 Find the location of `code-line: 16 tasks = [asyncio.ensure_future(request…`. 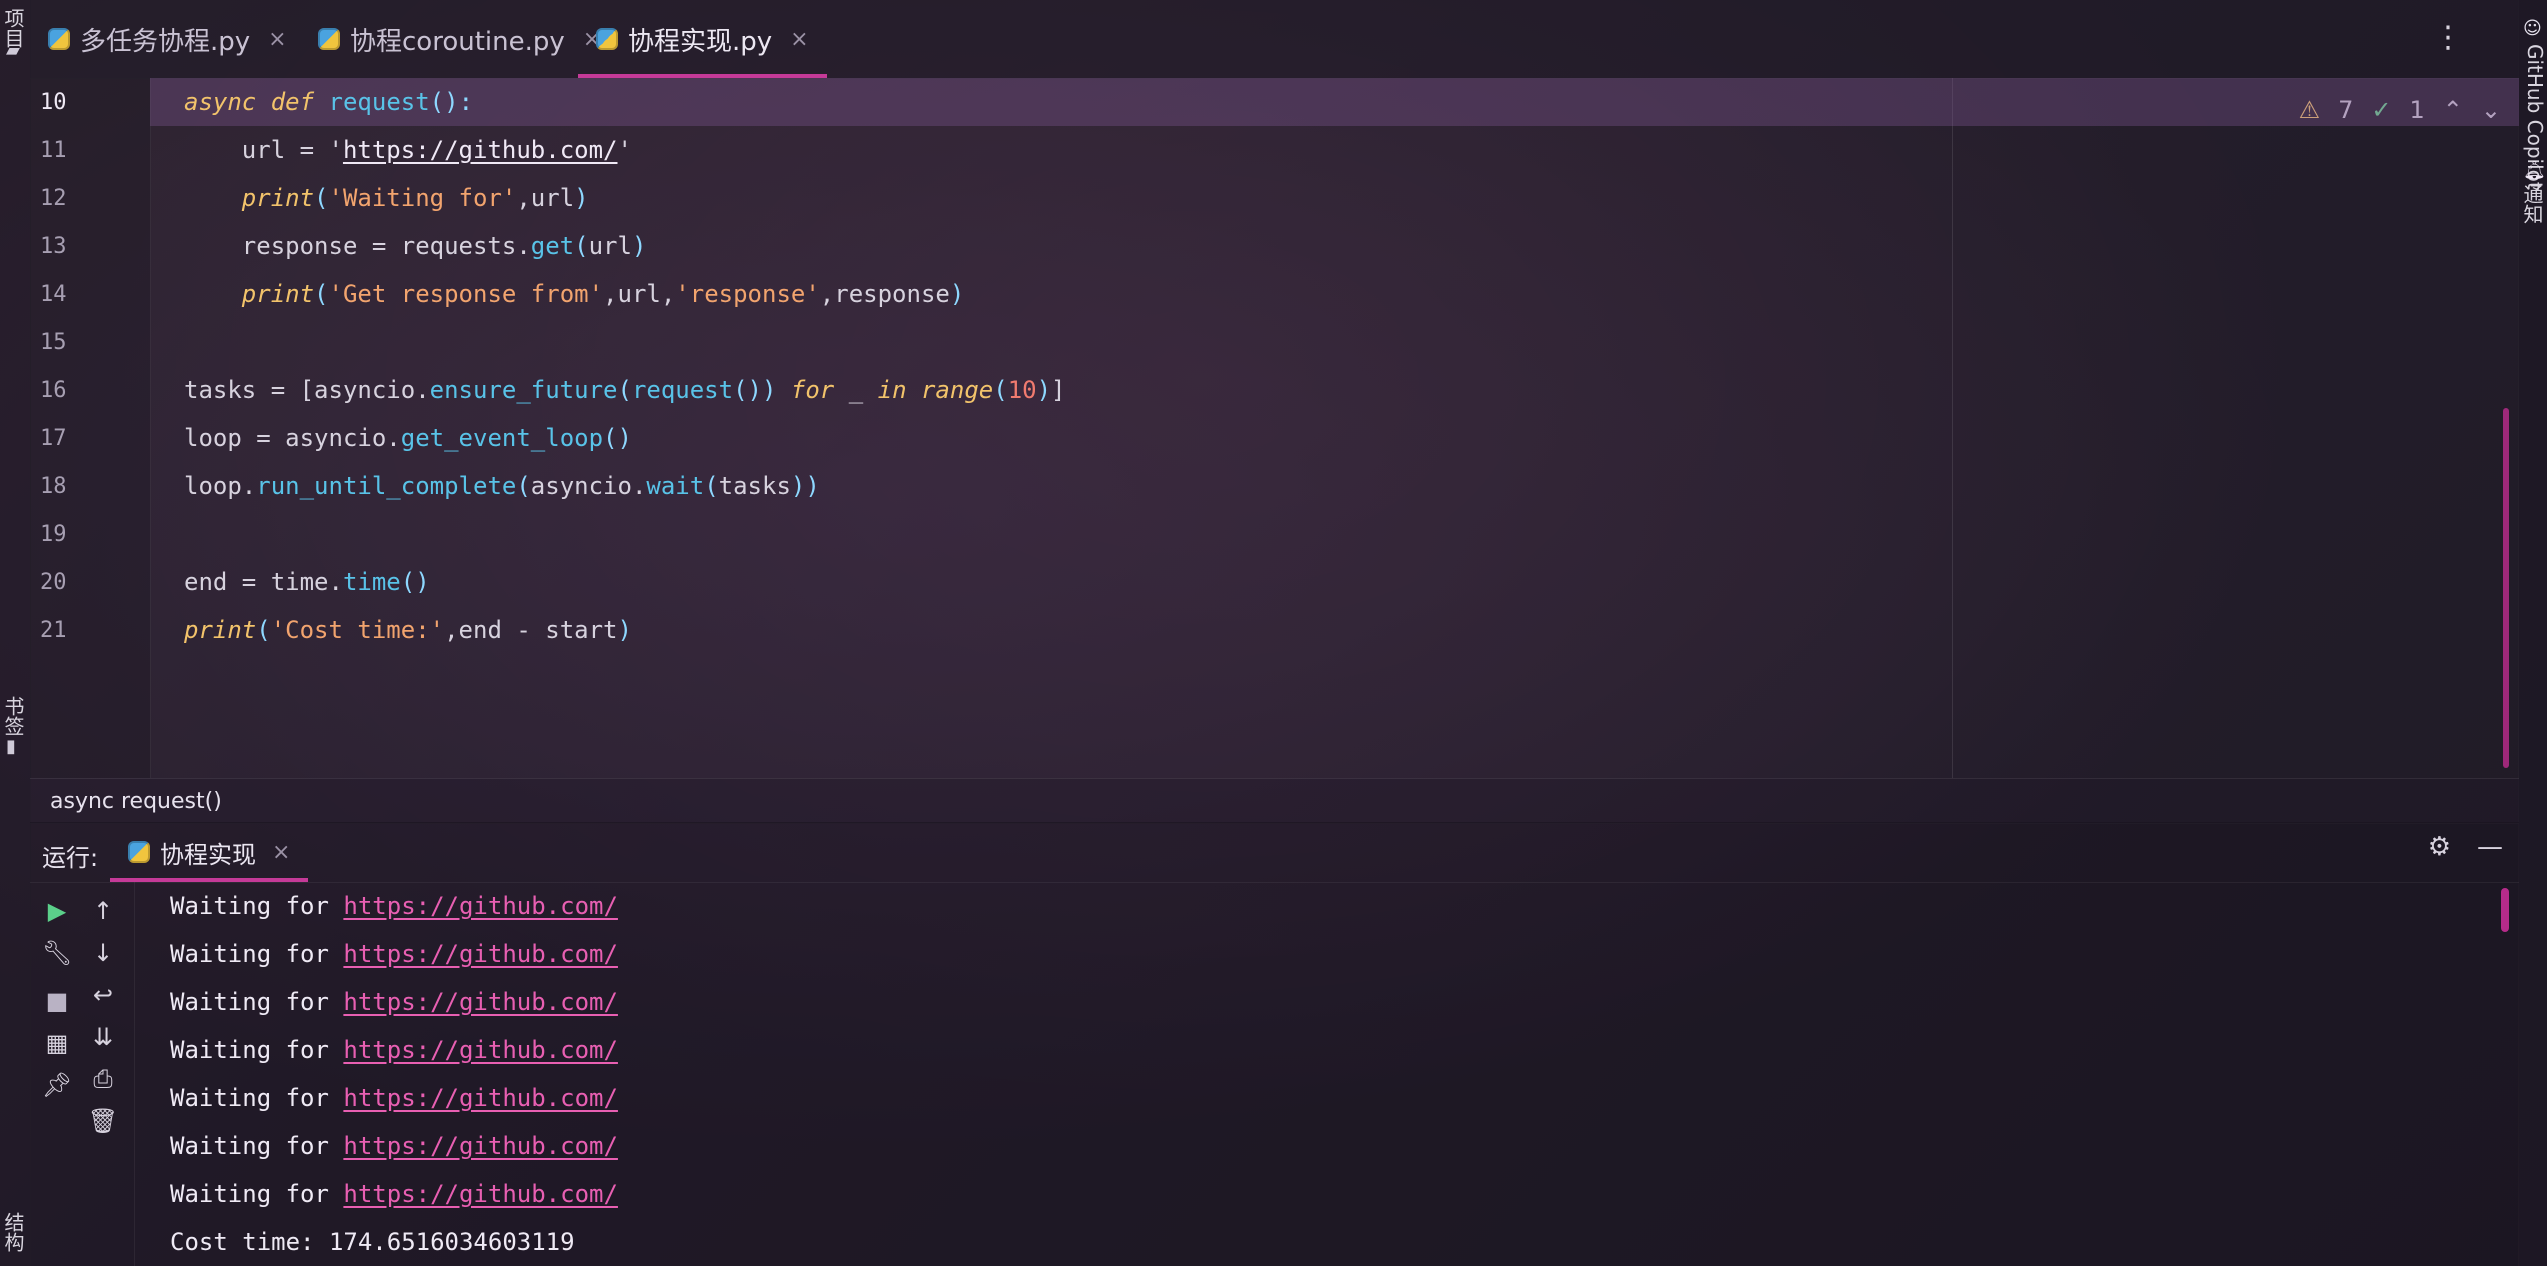

code-line: 16 tasks = [asyncio.ensure_future(request… is located at coordinates (1279, 390).